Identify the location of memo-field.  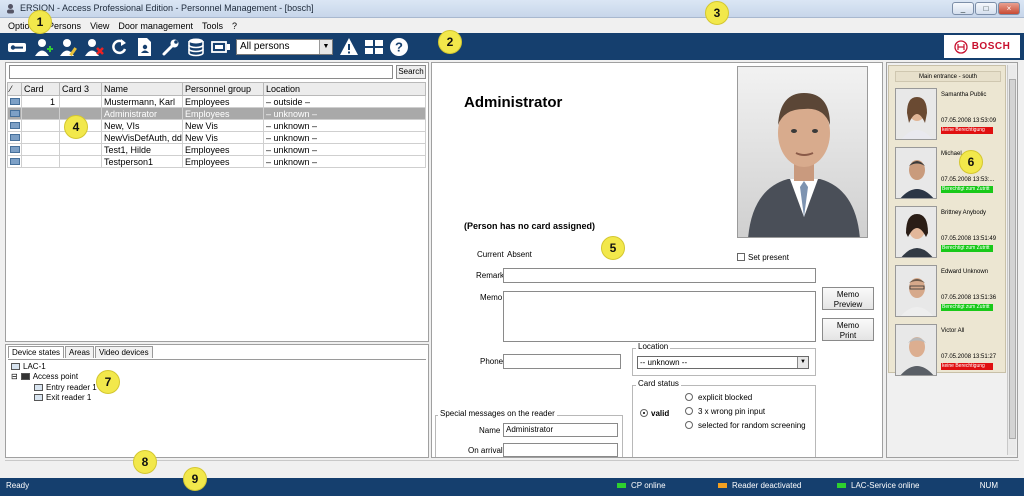
(659, 316).